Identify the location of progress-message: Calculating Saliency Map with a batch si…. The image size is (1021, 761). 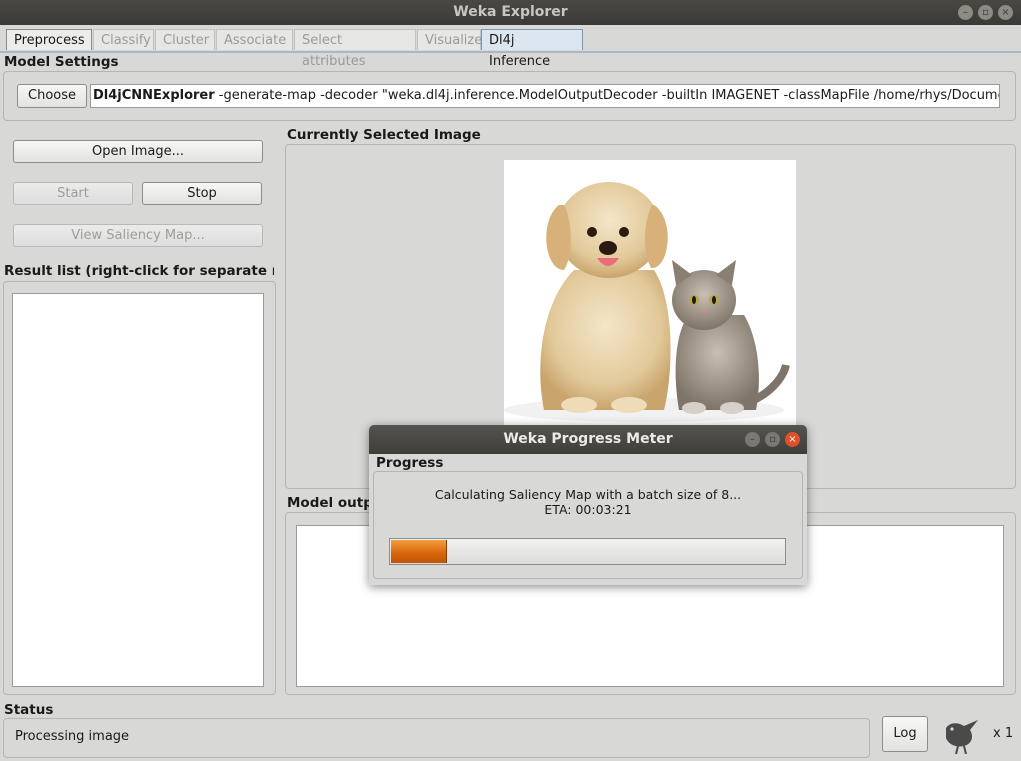
(588, 494).